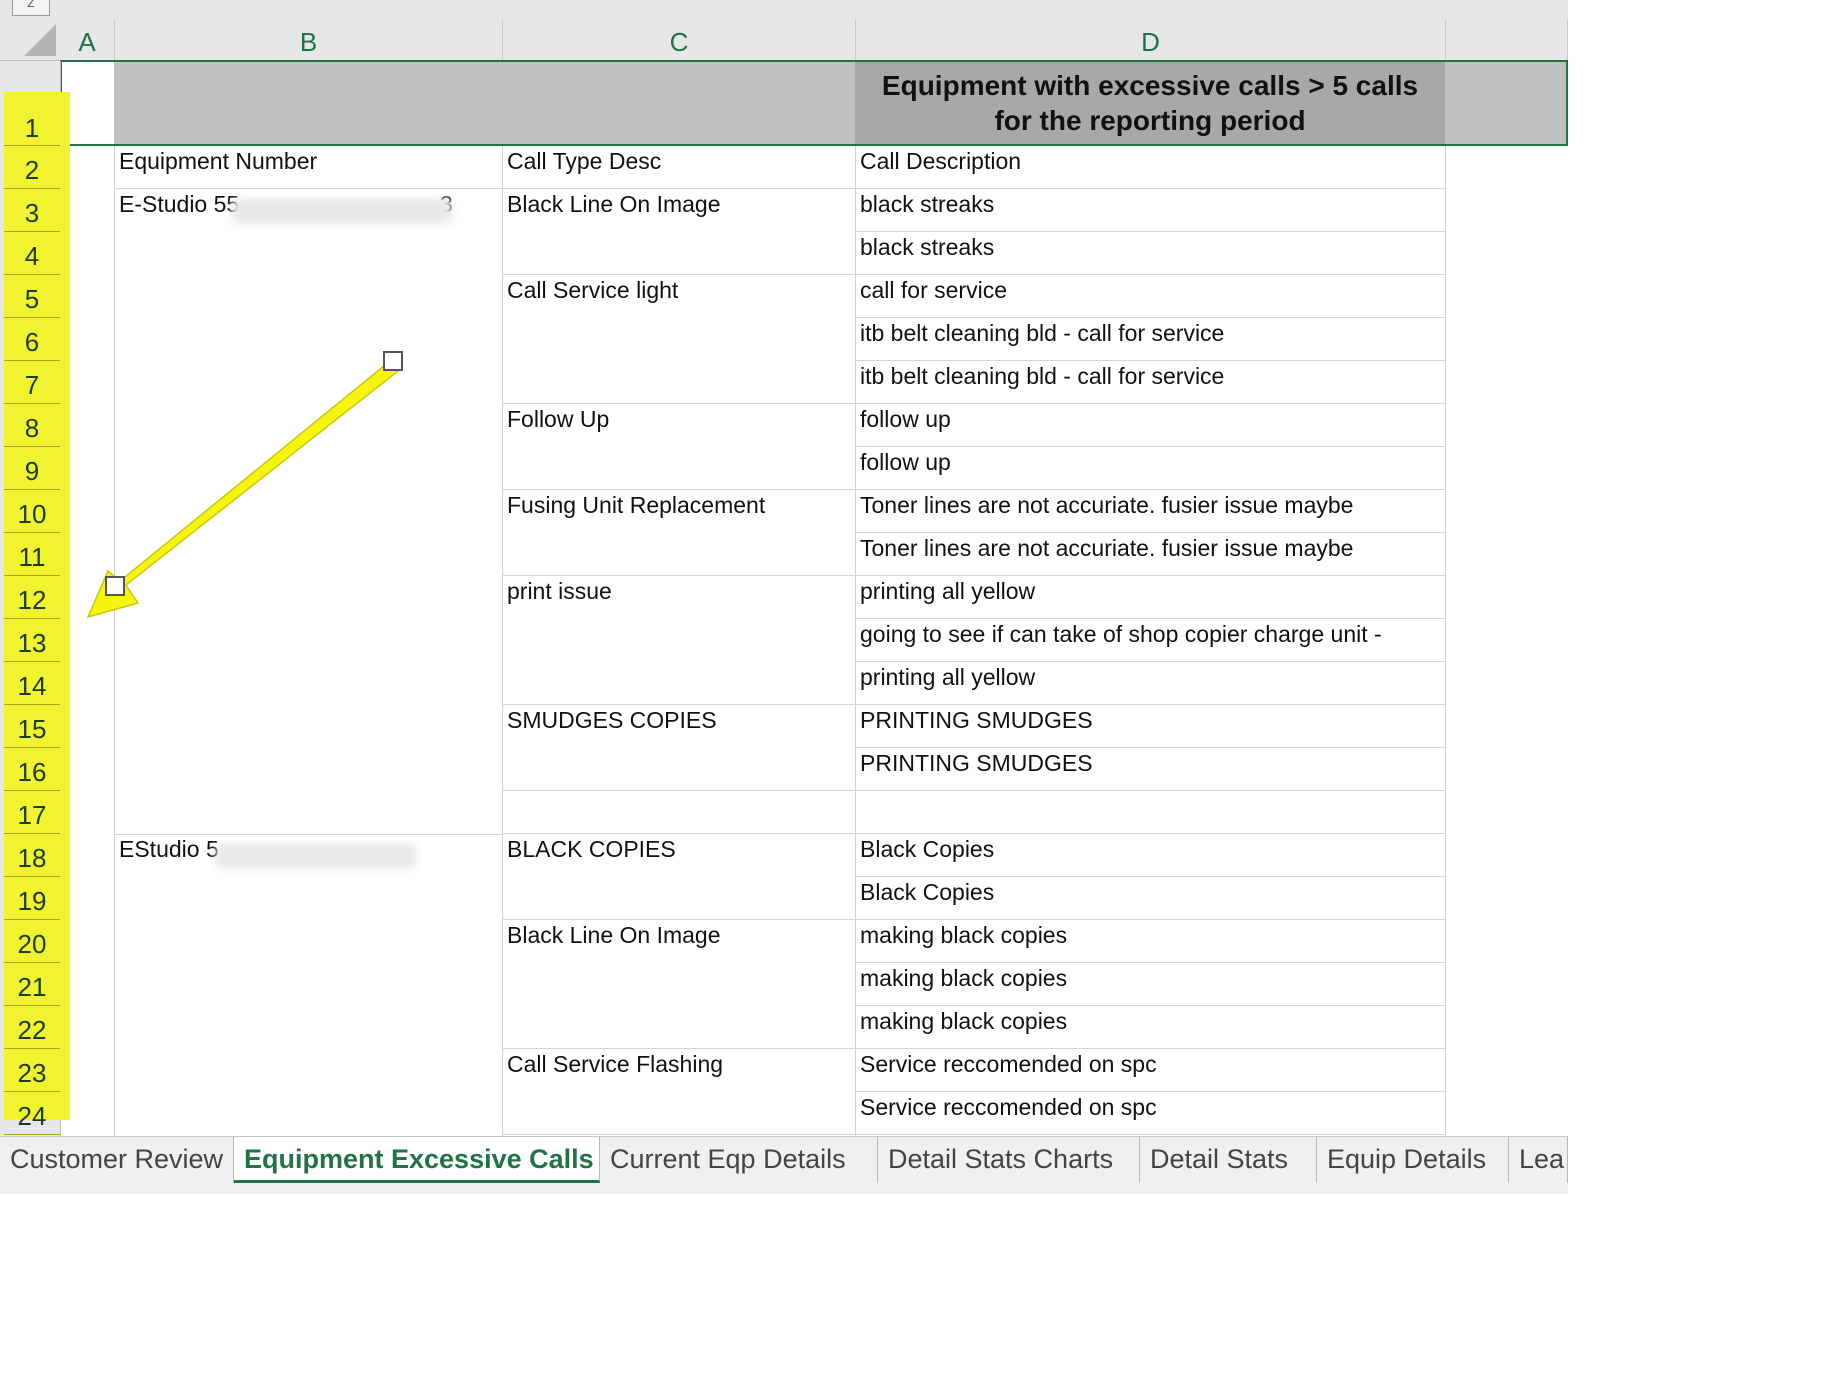 Image resolution: width=1831 pixels, height=1393 pixels. What do you see at coordinates (1445, 641) in the screenshot?
I see `col-d-right-border` at bounding box center [1445, 641].